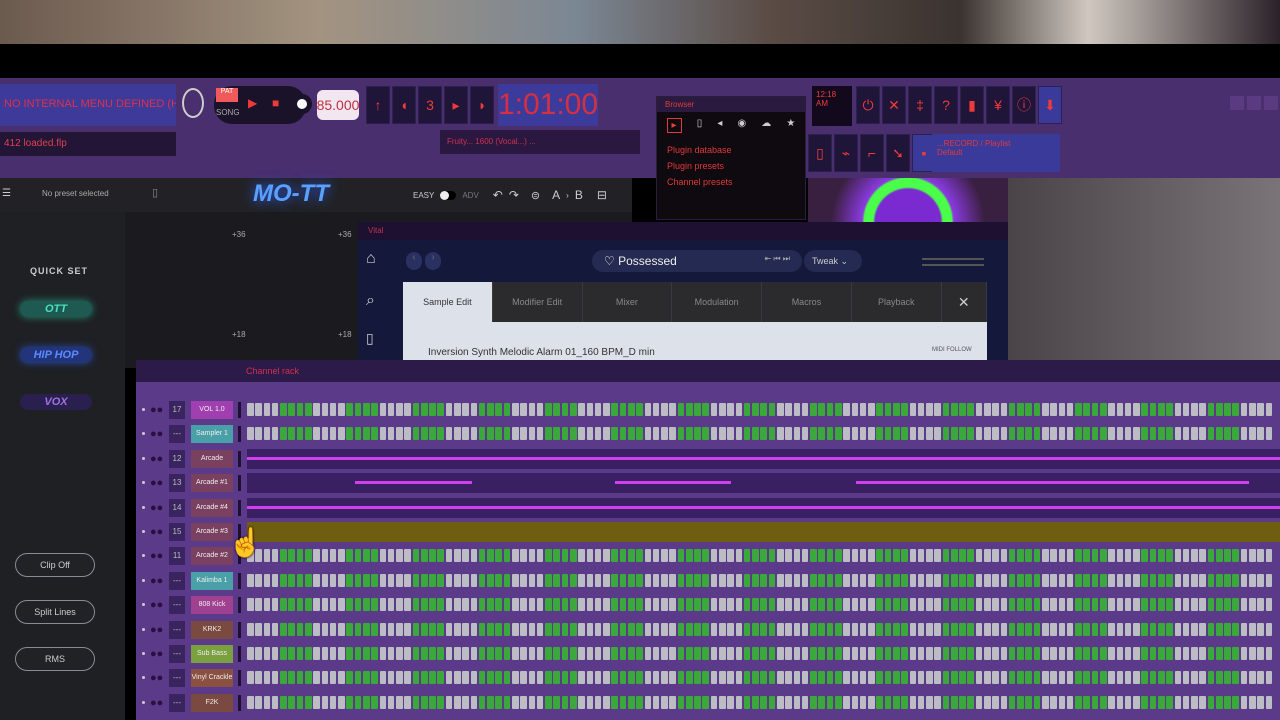  I want to click on split-lines-button: Split Lines, so click(55, 612).